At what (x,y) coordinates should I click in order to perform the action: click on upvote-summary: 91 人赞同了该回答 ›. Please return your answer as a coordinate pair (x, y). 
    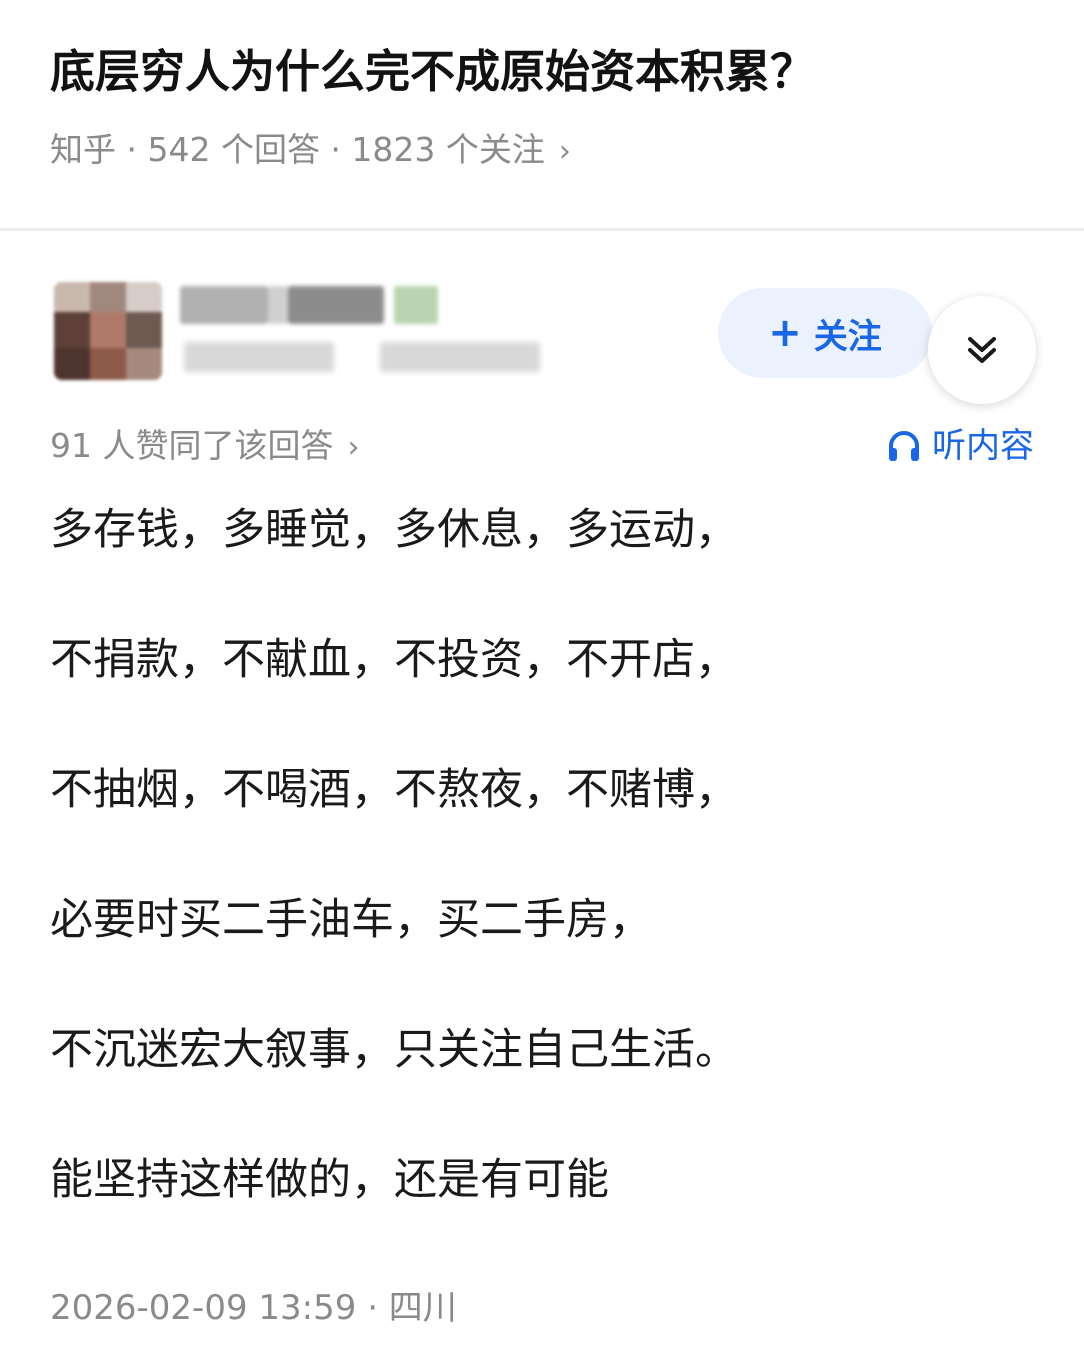
    Looking at the image, I should click on (204, 447).